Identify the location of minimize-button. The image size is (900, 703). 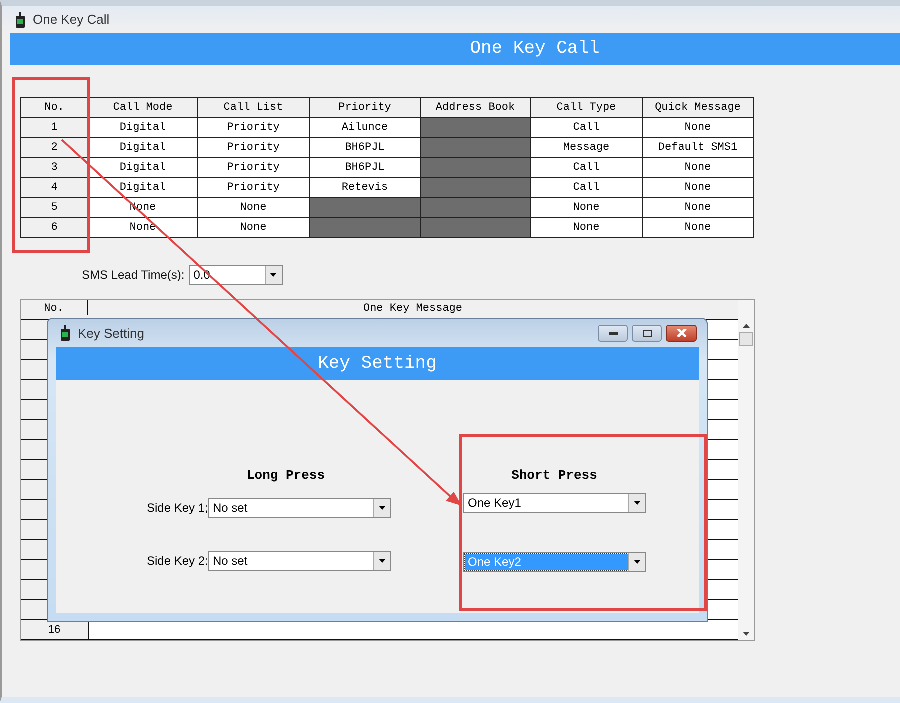
(613, 333).